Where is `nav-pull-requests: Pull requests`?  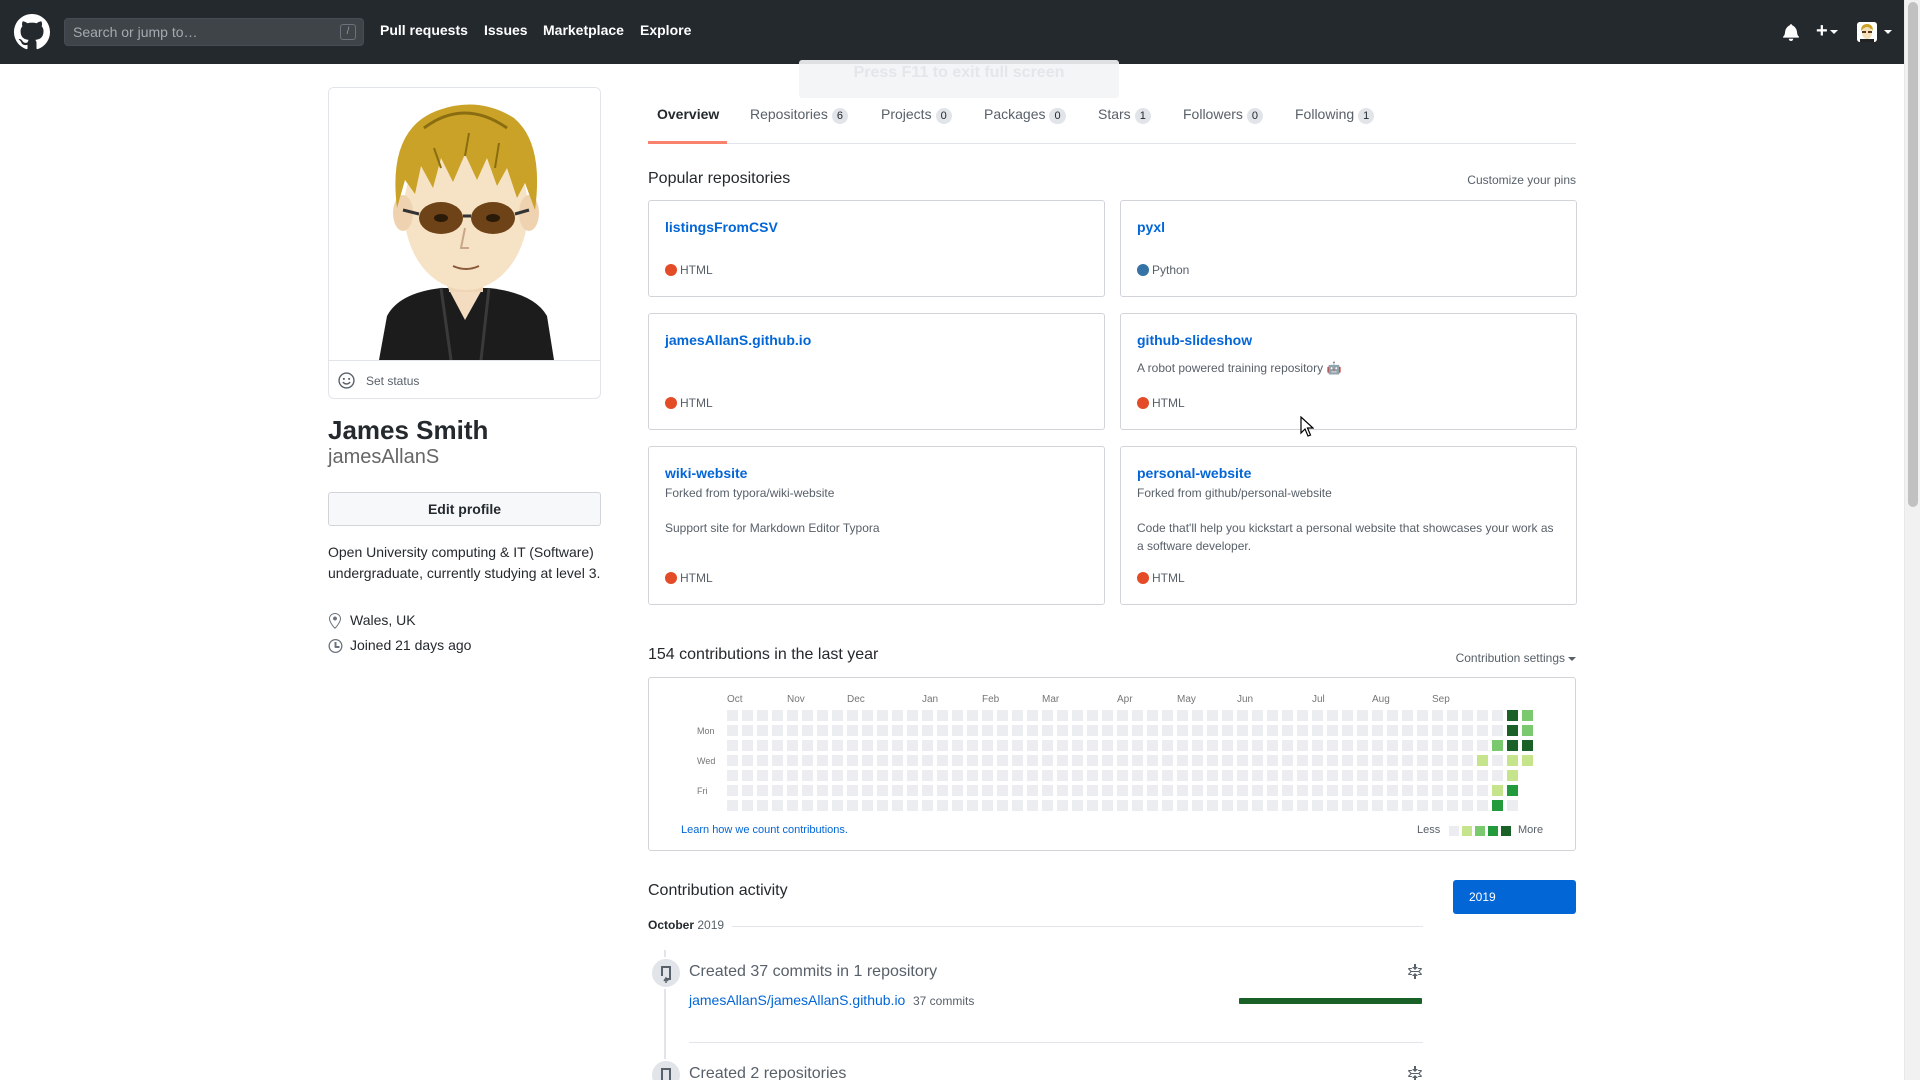 nav-pull-requests: Pull requests is located at coordinates (424, 30).